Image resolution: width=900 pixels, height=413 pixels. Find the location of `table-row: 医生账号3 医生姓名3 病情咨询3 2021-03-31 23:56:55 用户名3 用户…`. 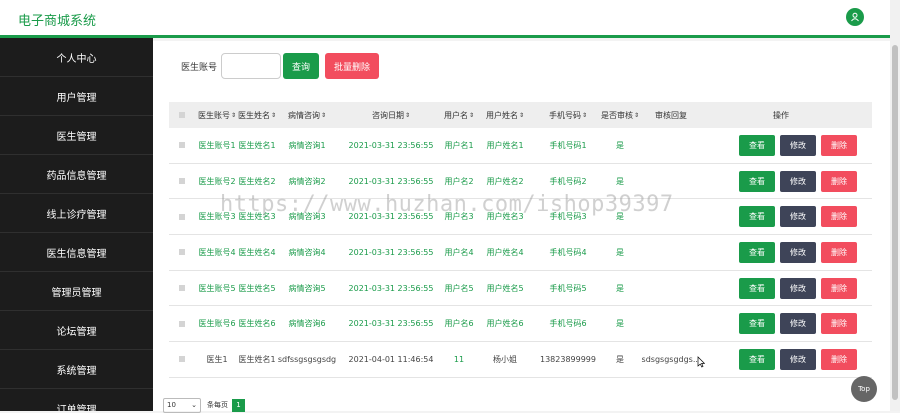

table-row: 医生账号3 医生姓名3 病情咨询3 2021-03-31 23:56:55 用户名3 用户… is located at coordinates (520, 217).